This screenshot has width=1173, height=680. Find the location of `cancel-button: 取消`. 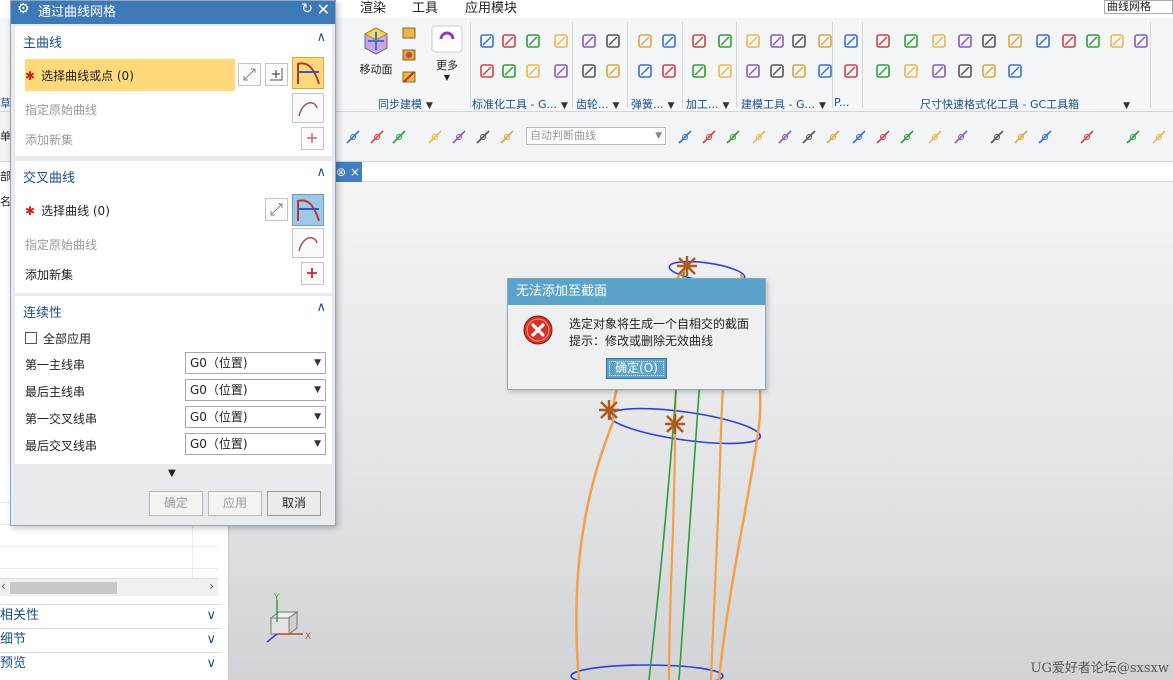

cancel-button: 取消 is located at coordinates (294, 503).